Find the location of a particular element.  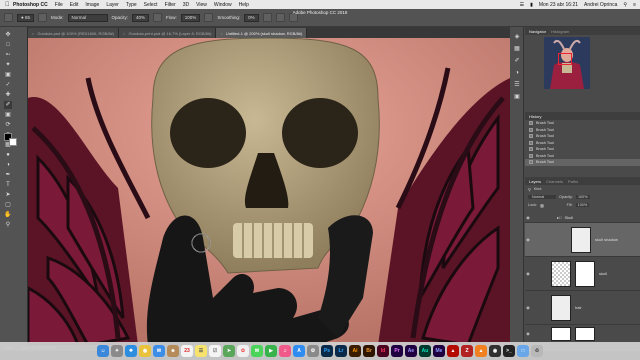

history-item-current: Brush Tool is located at coordinates (582, 162).